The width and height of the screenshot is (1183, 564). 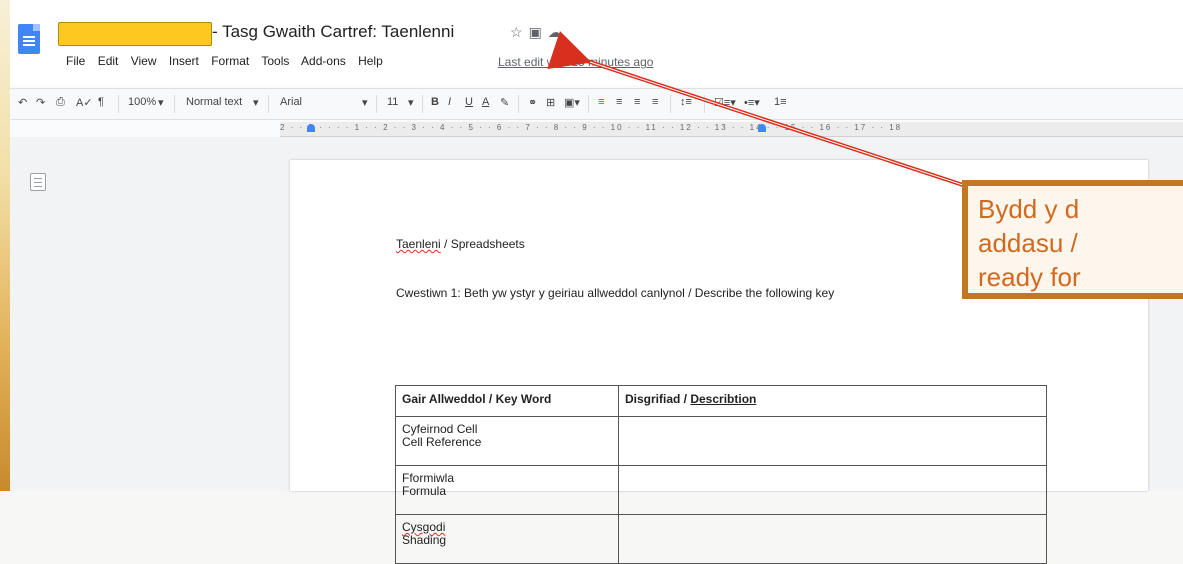 I want to click on callout-line-3: ready for, so click(x=1029, y=277).